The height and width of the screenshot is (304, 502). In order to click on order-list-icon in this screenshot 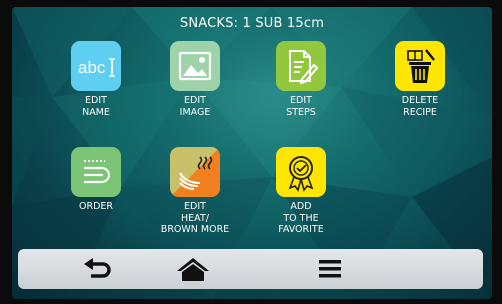, I will do `click(96, 172)`.